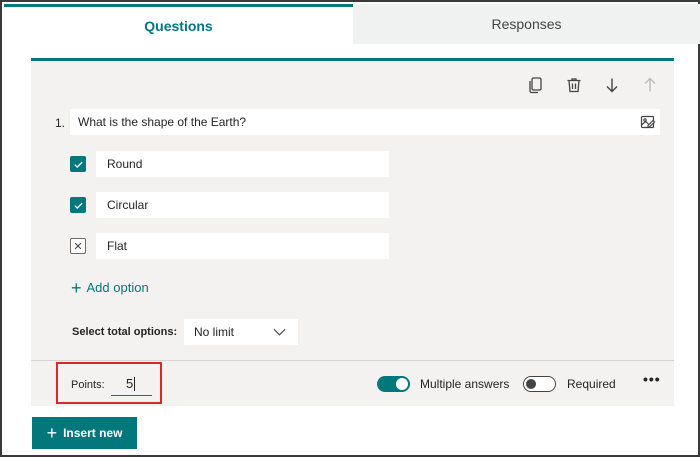 Image resolution: width=700 pixels, height=457 pixels. Describe the element at coordinates (591, 384) in the screenshot. I see `required-label: Required` at that location.